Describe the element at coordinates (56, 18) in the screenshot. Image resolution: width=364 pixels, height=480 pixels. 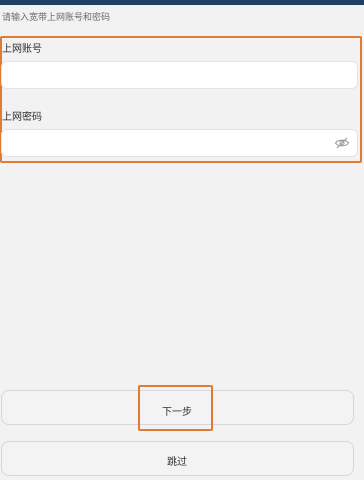
I see `instruction-text: 请输入宽带上网账号和密码` at that location.